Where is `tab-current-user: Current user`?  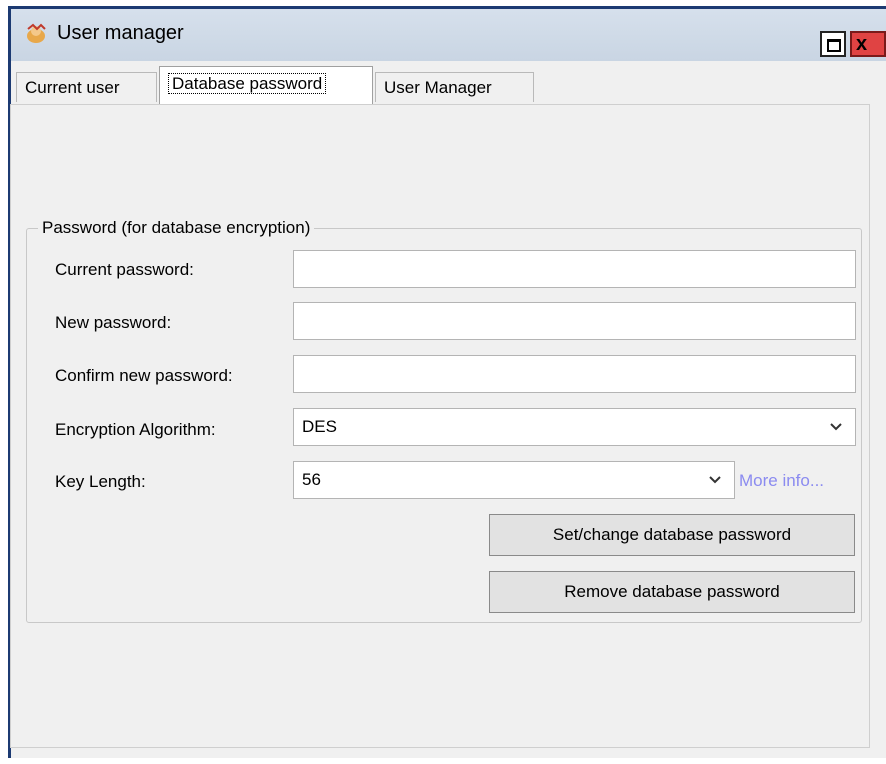 tab-current-user: Current user is located at coordinates (86, 87).